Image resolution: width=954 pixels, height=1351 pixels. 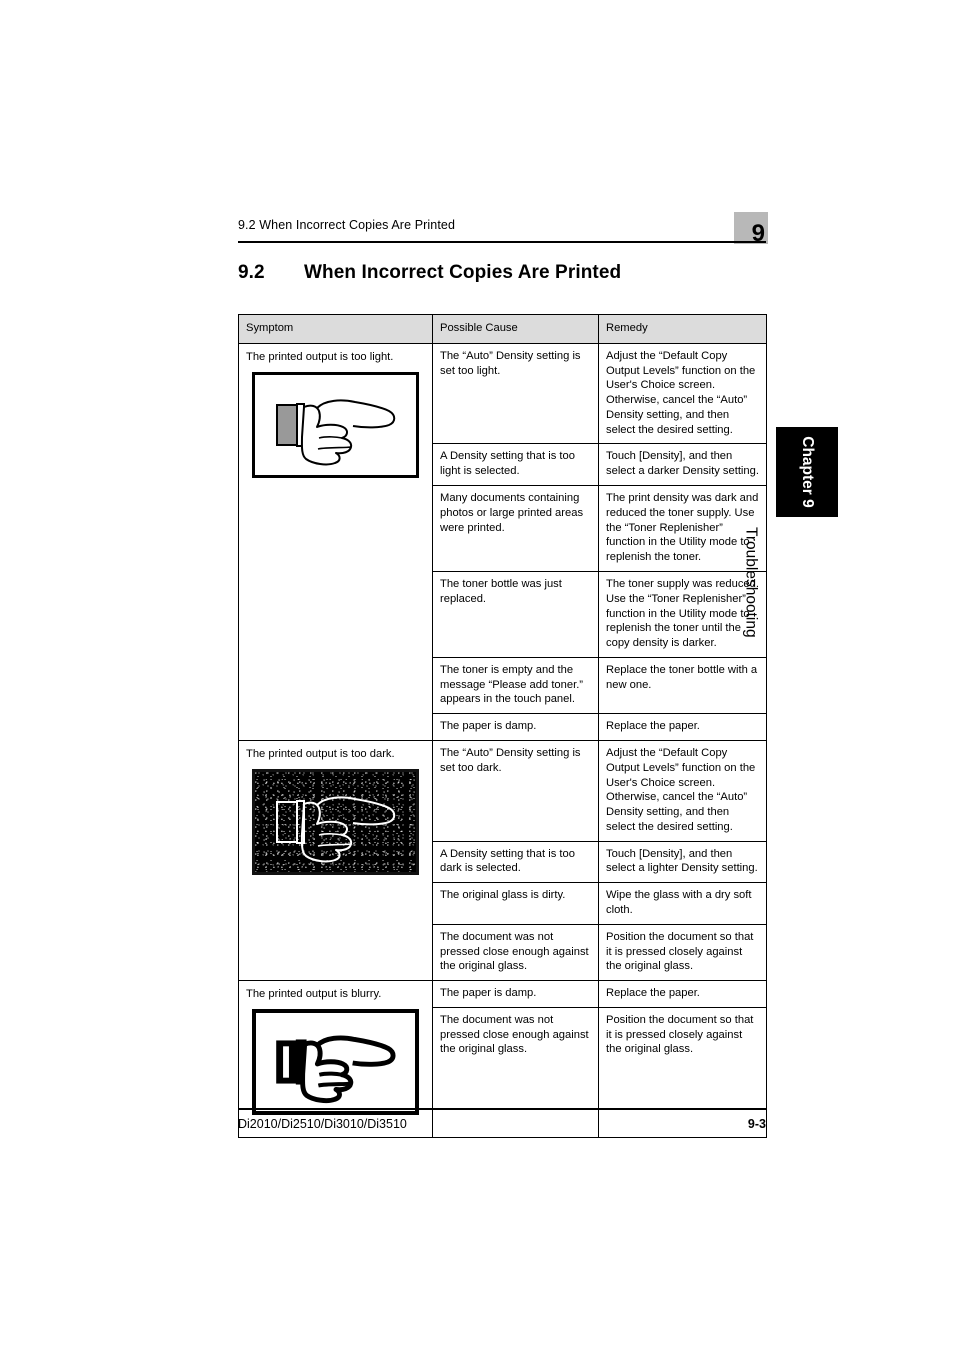 I want to click on cause-cell: The original glass is dirty., so click(x=515, y=903).